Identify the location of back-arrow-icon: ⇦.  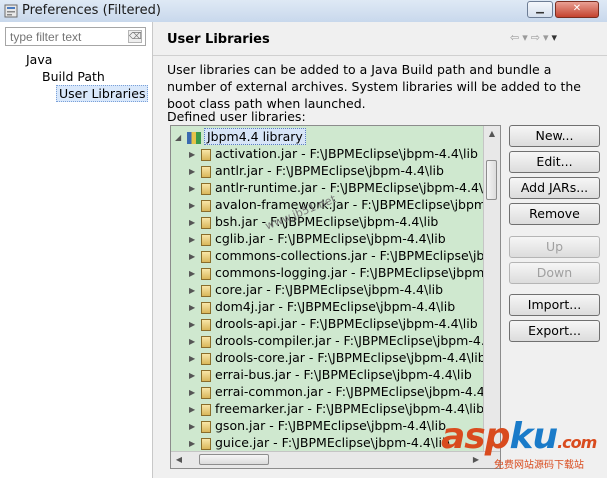
(516, 37).